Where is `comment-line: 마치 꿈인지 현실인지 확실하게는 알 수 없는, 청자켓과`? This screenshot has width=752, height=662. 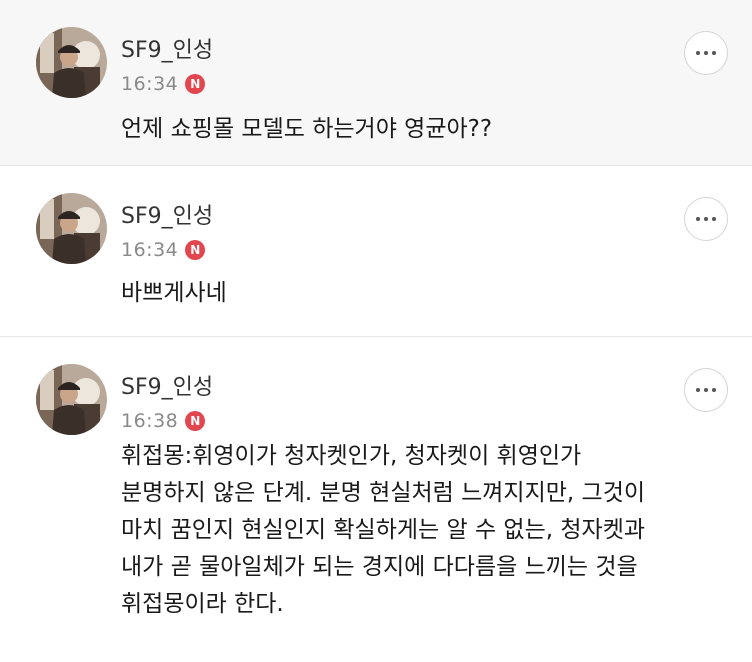 comment-line: 마치 꿈인지 현실인지 확실하게는 알 수 없는, 청자켓과 is located at coordinates (383, 530).